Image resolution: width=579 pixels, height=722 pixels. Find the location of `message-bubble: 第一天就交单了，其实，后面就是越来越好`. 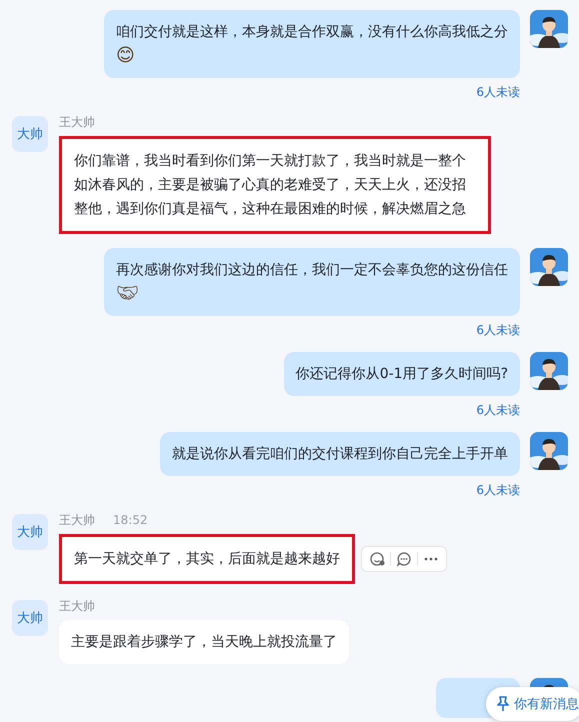

message-bubble: 第一天就交单了，其实，后面就是越来越好 is located at coordinates (207, 559).